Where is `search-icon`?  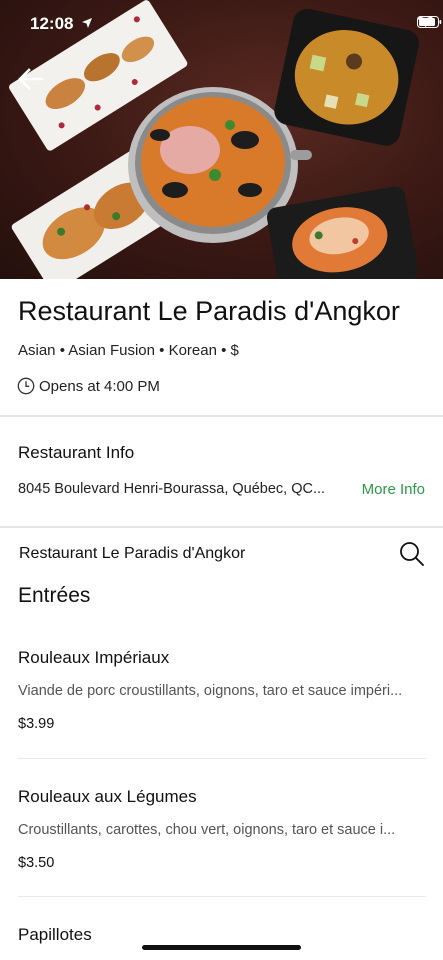
search-icon is located at coordinates (412, 554).